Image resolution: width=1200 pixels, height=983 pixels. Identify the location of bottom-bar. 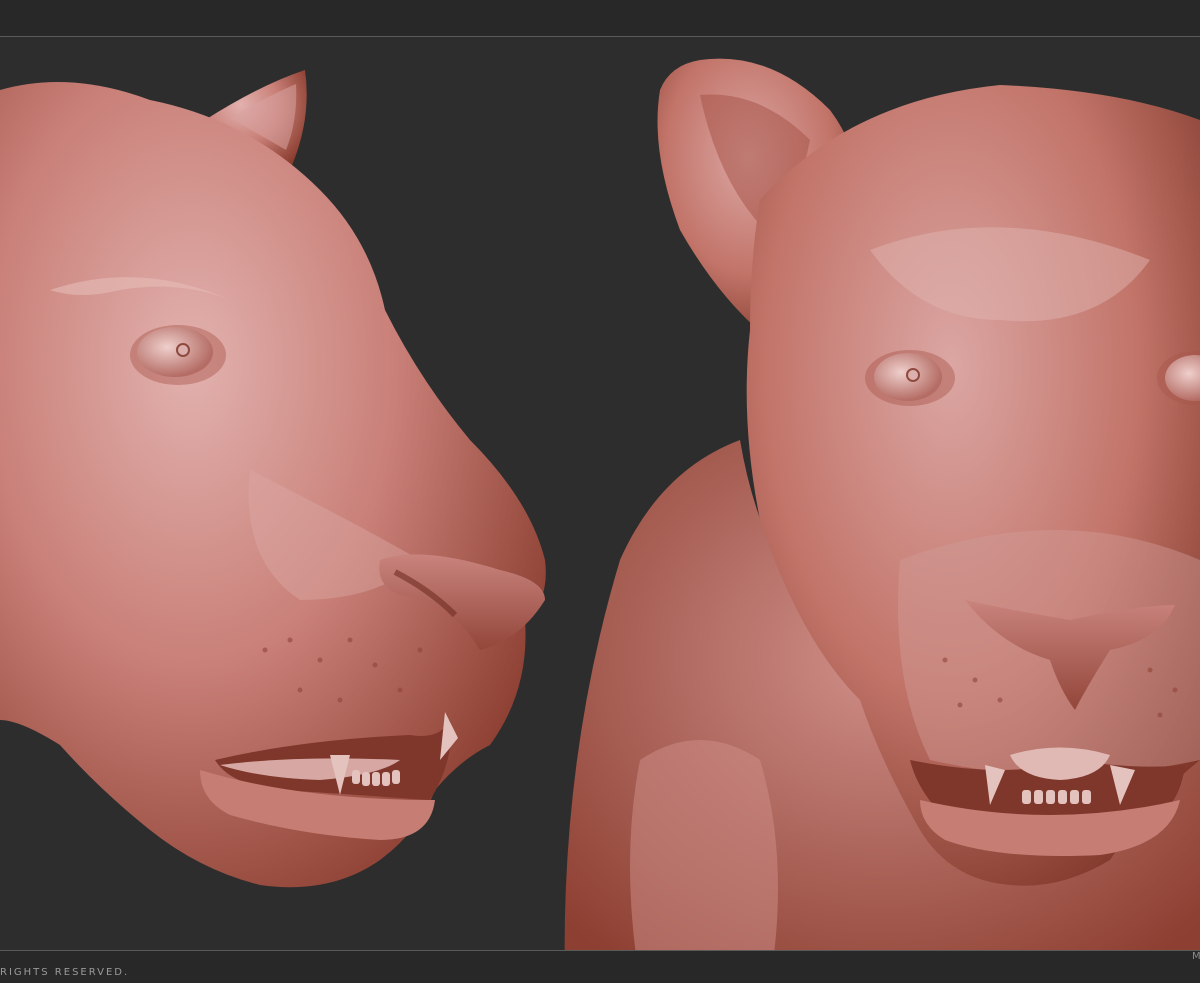
(600, 967).